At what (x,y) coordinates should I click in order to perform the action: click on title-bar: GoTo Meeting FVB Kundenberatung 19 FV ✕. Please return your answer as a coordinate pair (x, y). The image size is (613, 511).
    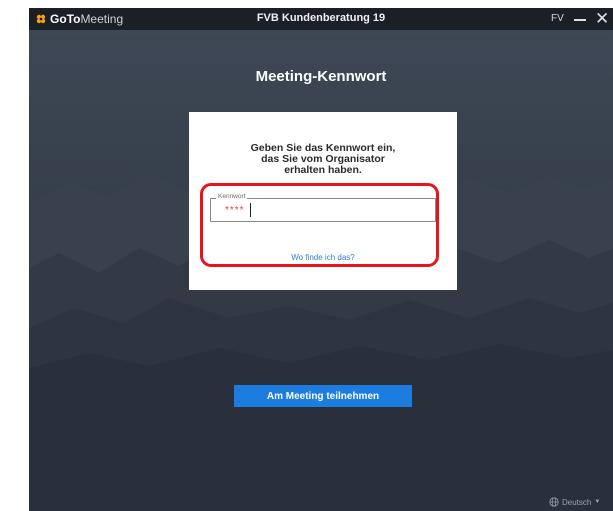
    Looking at the image, I should click on (321, 19).